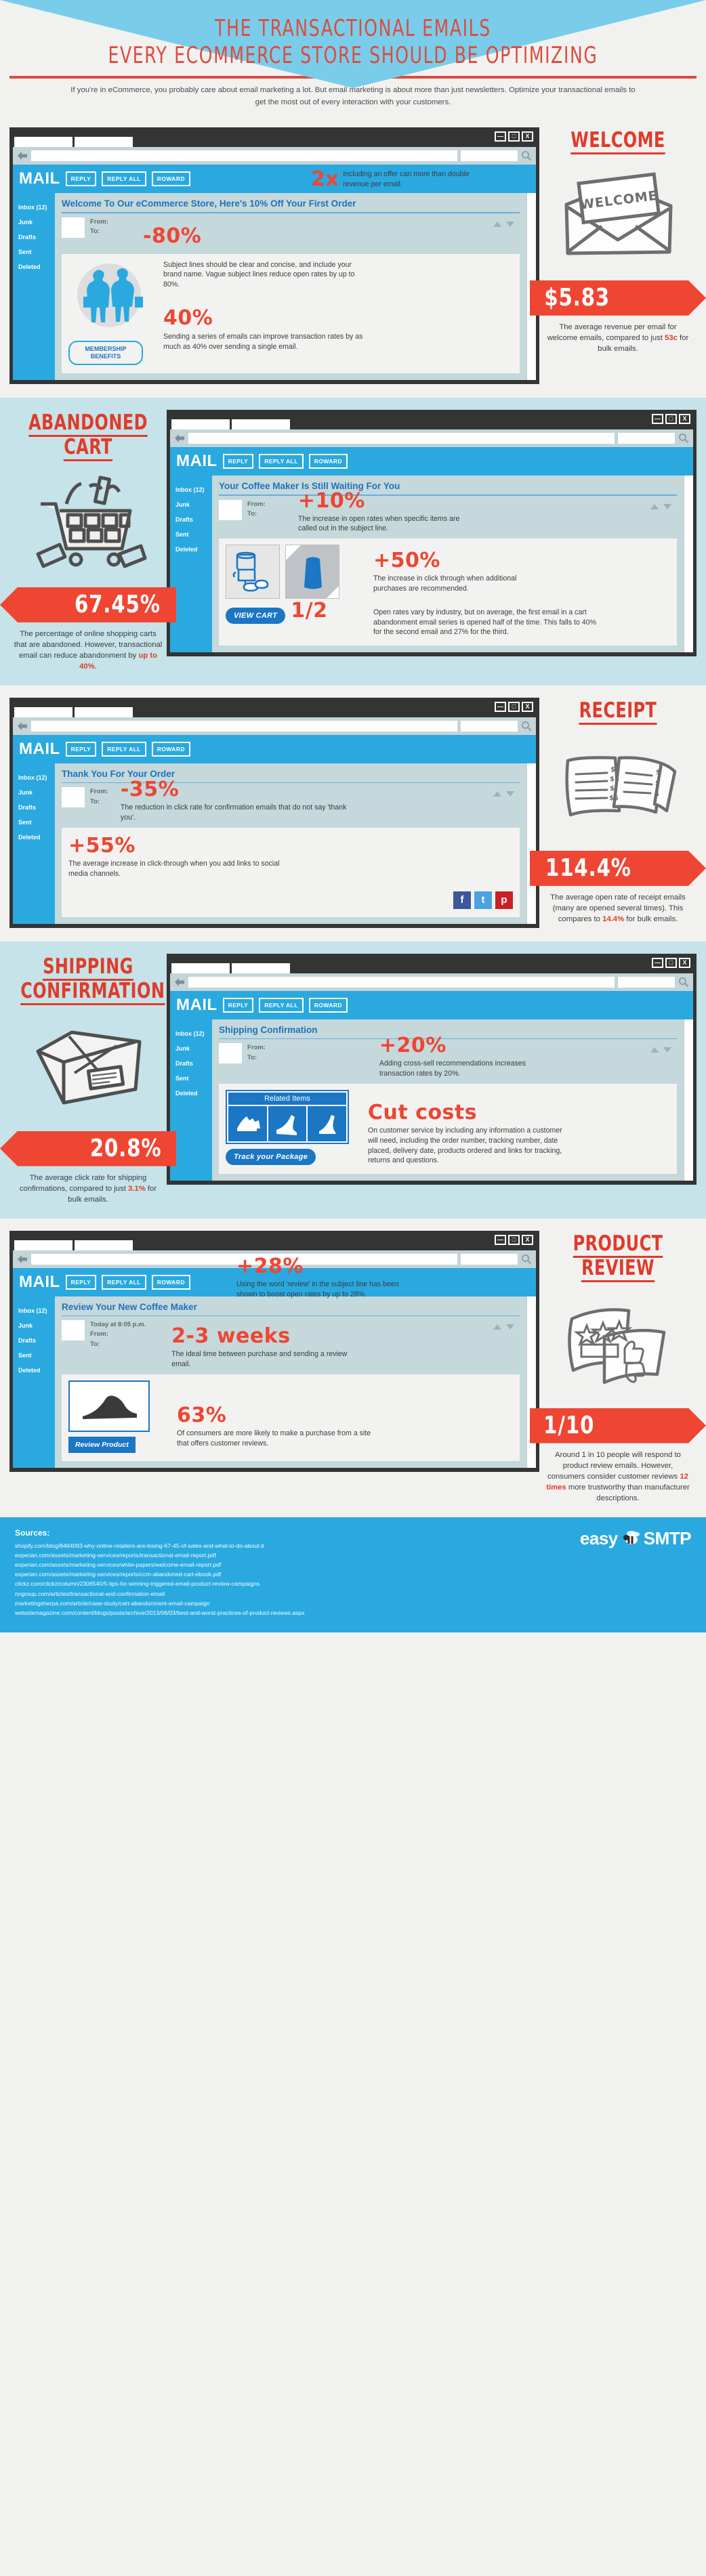  Describe the element at coordinates (73, 142) in the screenshot. I see `browser-tabs` at that location.